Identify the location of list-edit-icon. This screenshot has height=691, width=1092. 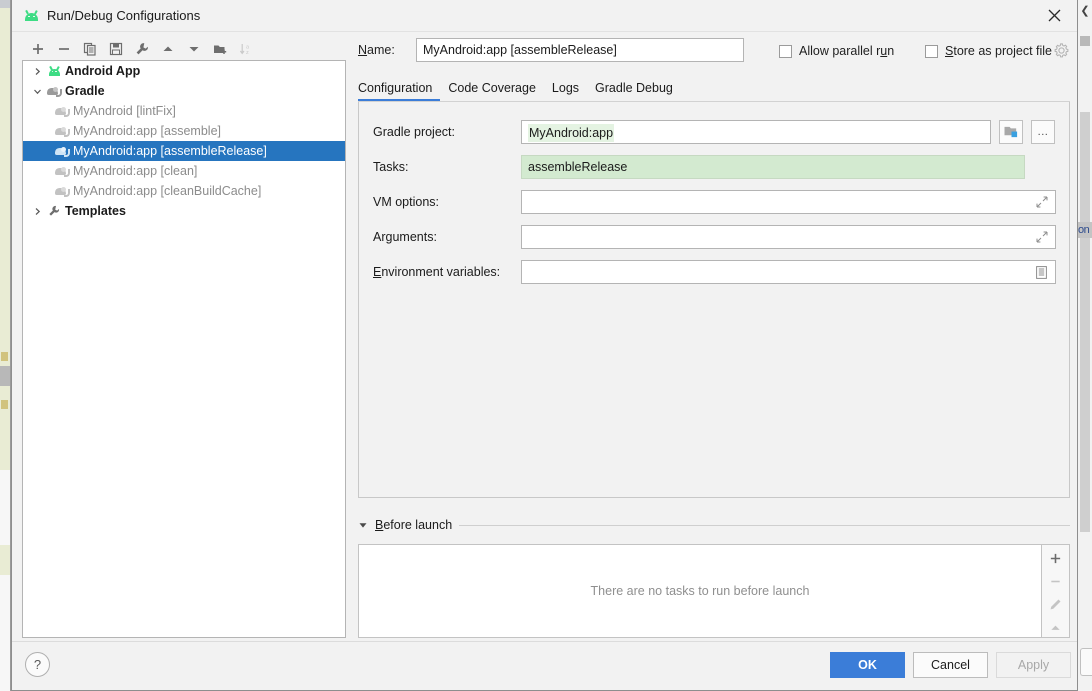
(1042, 272).